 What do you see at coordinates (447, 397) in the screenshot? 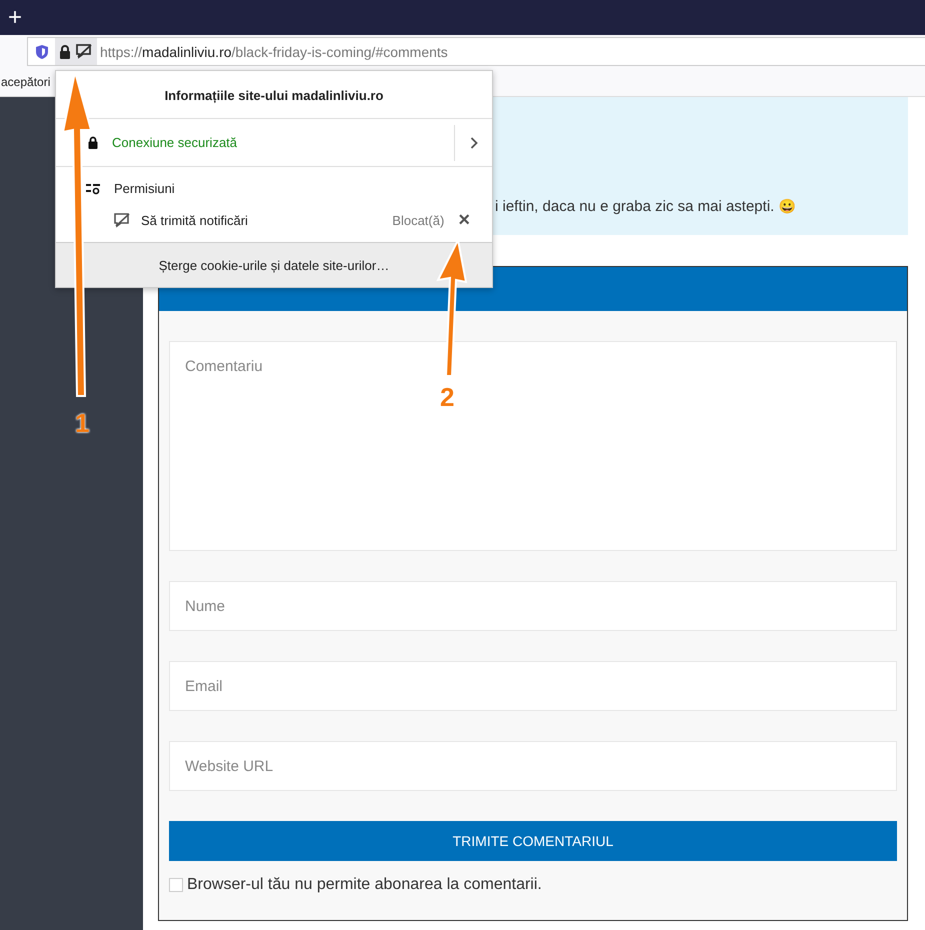
I see `annotation-label: 2` at bounding box center [447, 397].